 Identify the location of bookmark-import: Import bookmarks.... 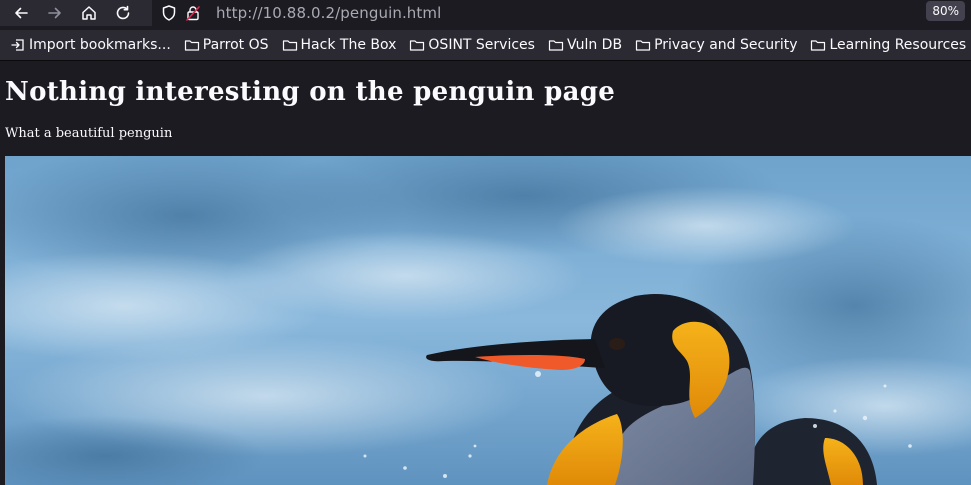
(90, 45).